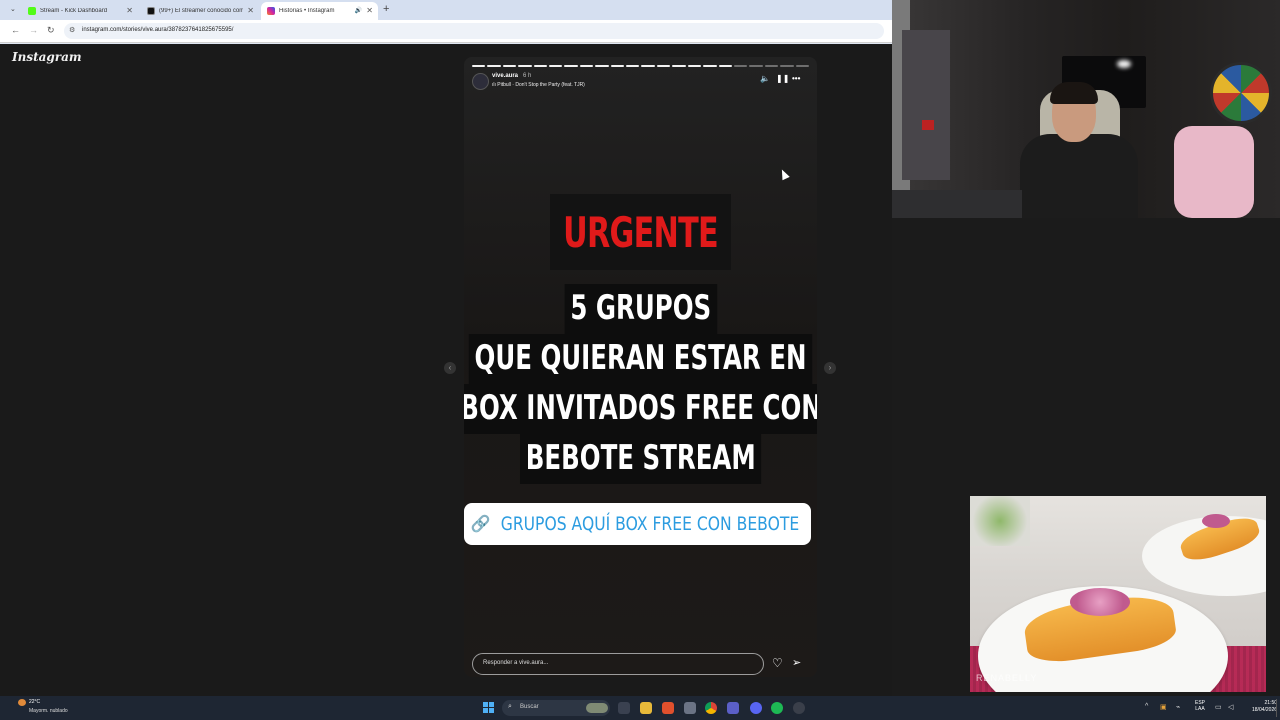 This screenshot has height=720, width=1280. I want to click on avatar, so click(480, 81).